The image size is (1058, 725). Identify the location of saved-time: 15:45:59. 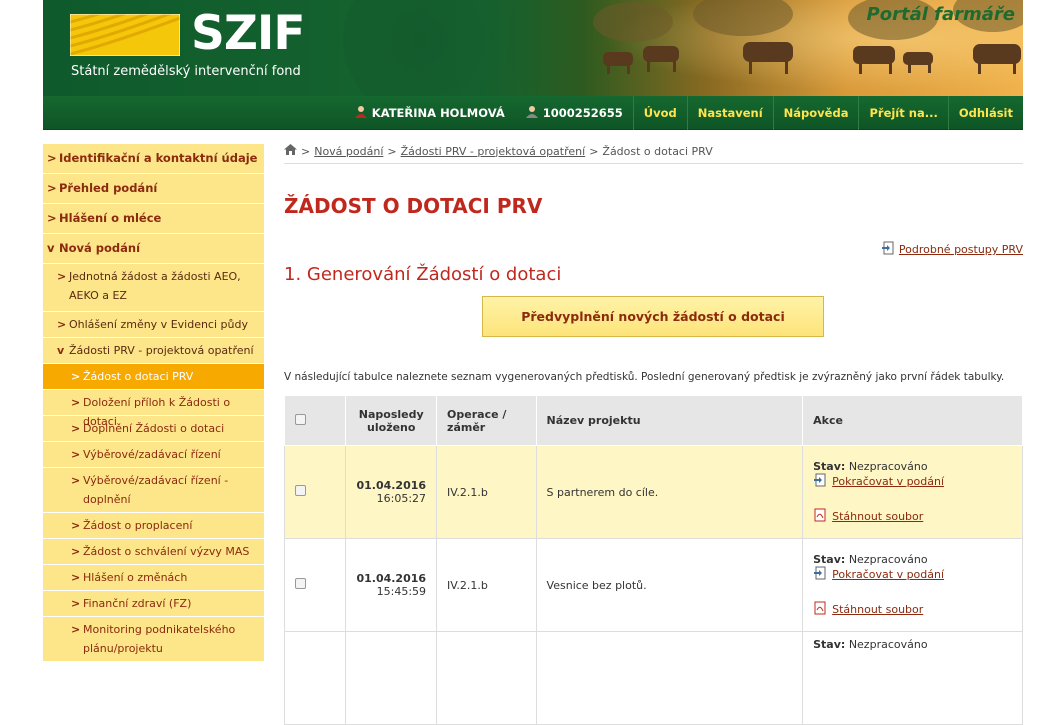
(401, 591).